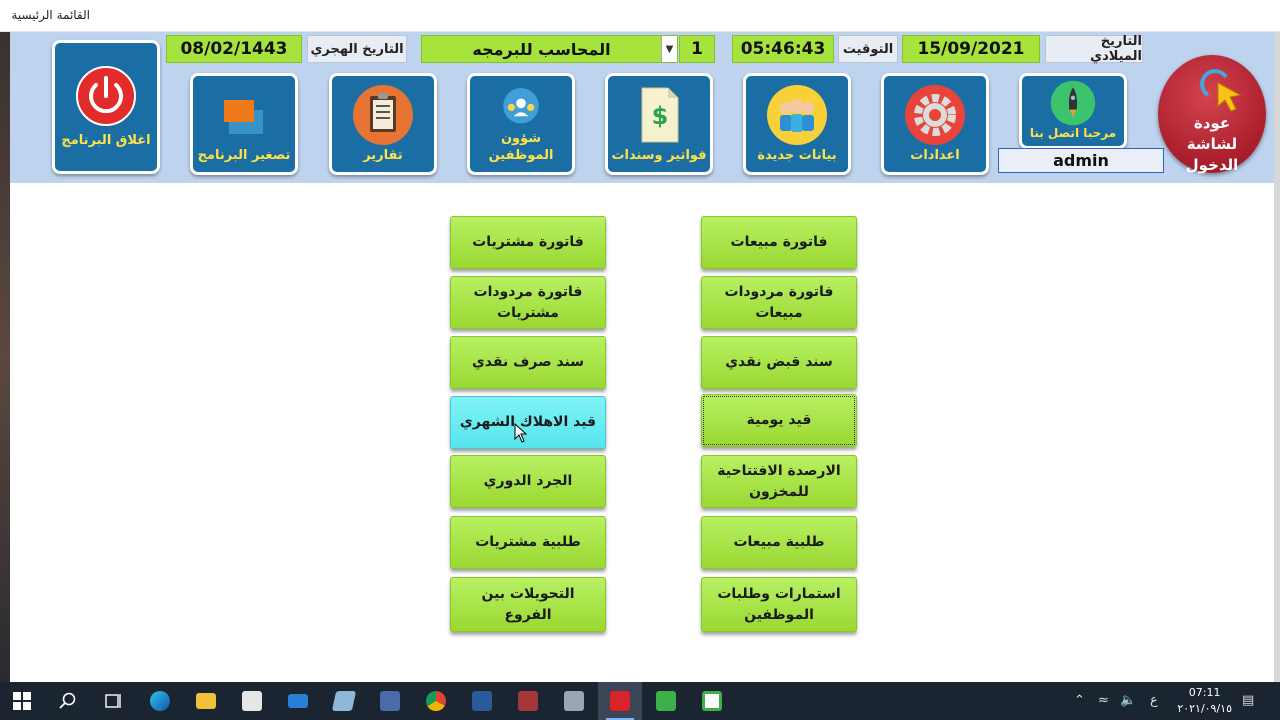 This screenshot has width=1280, height=720. I want to click on number-field: 1, so click(697, 49).